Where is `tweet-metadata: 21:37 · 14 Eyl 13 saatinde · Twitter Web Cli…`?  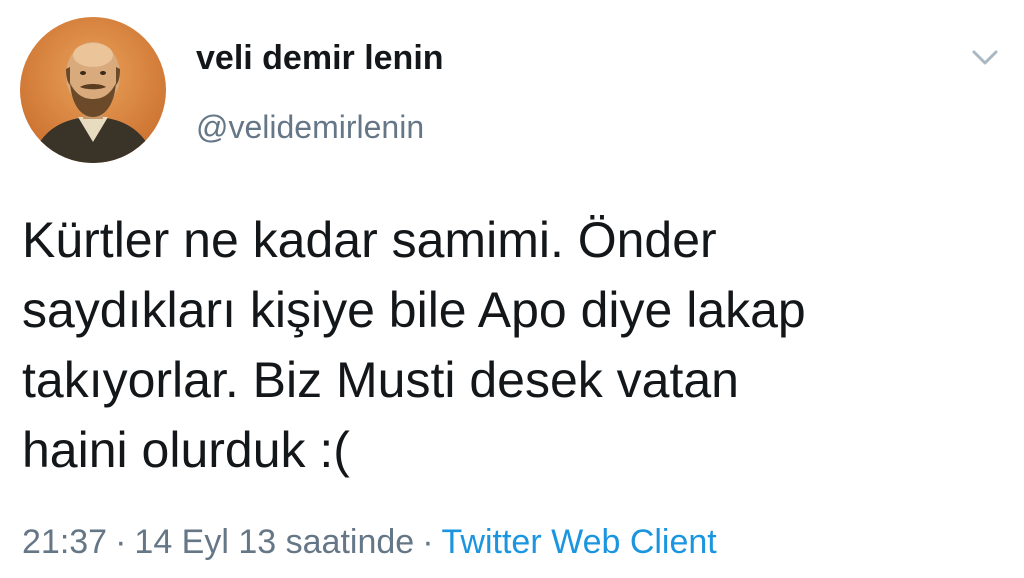
tweet-metadata: 21:37 · 14 Eyl 13 saatinde · Twitter Web Cli… is located at coordinates (369, 542).